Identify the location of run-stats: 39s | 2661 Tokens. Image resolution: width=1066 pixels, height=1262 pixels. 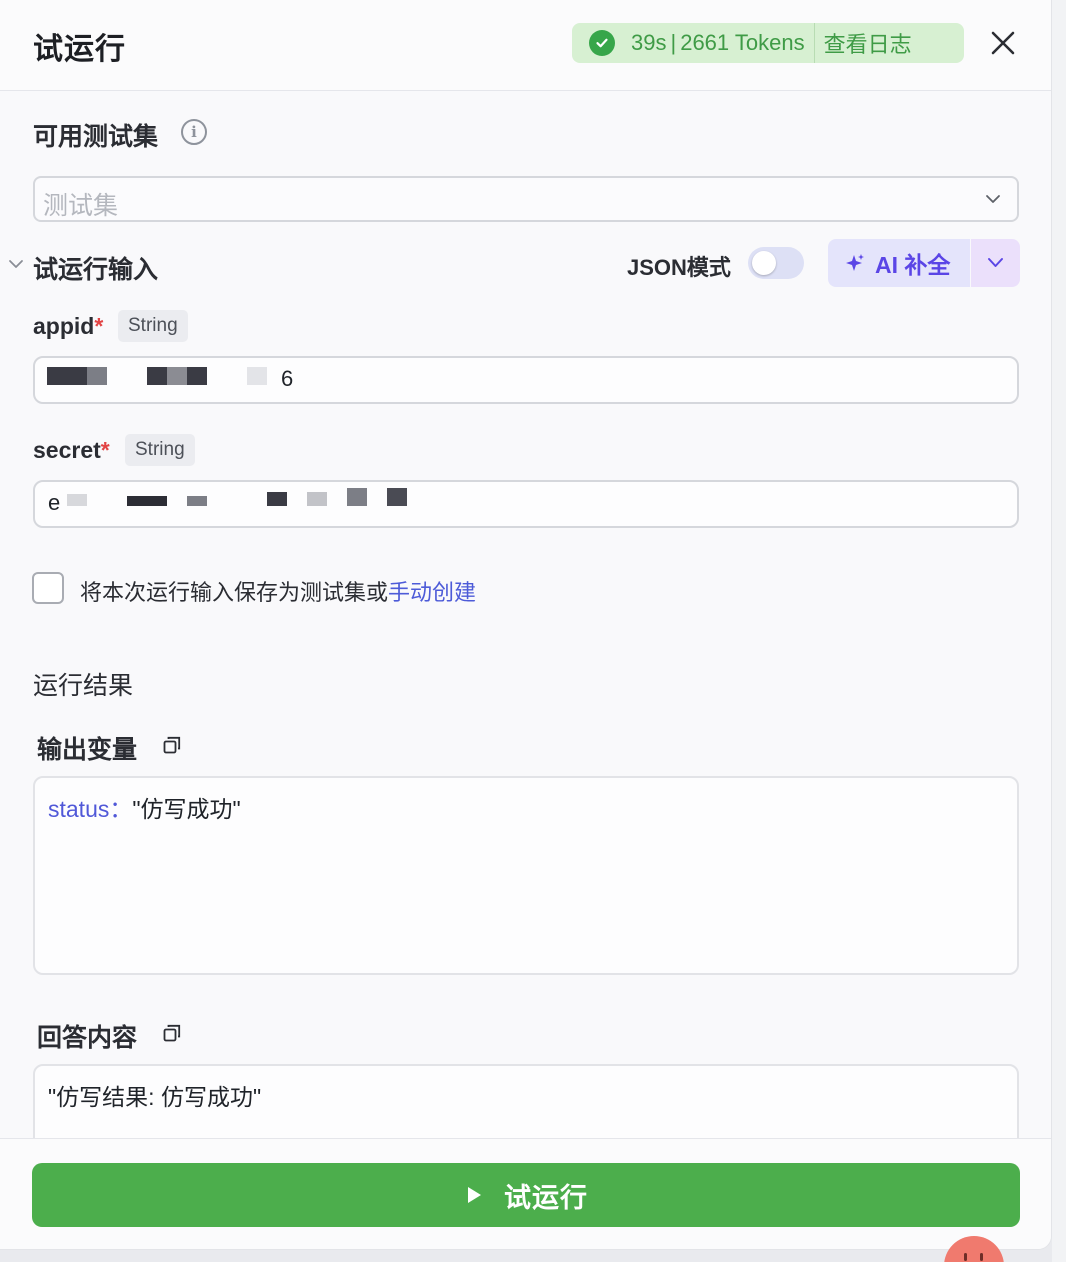
(718, 43).